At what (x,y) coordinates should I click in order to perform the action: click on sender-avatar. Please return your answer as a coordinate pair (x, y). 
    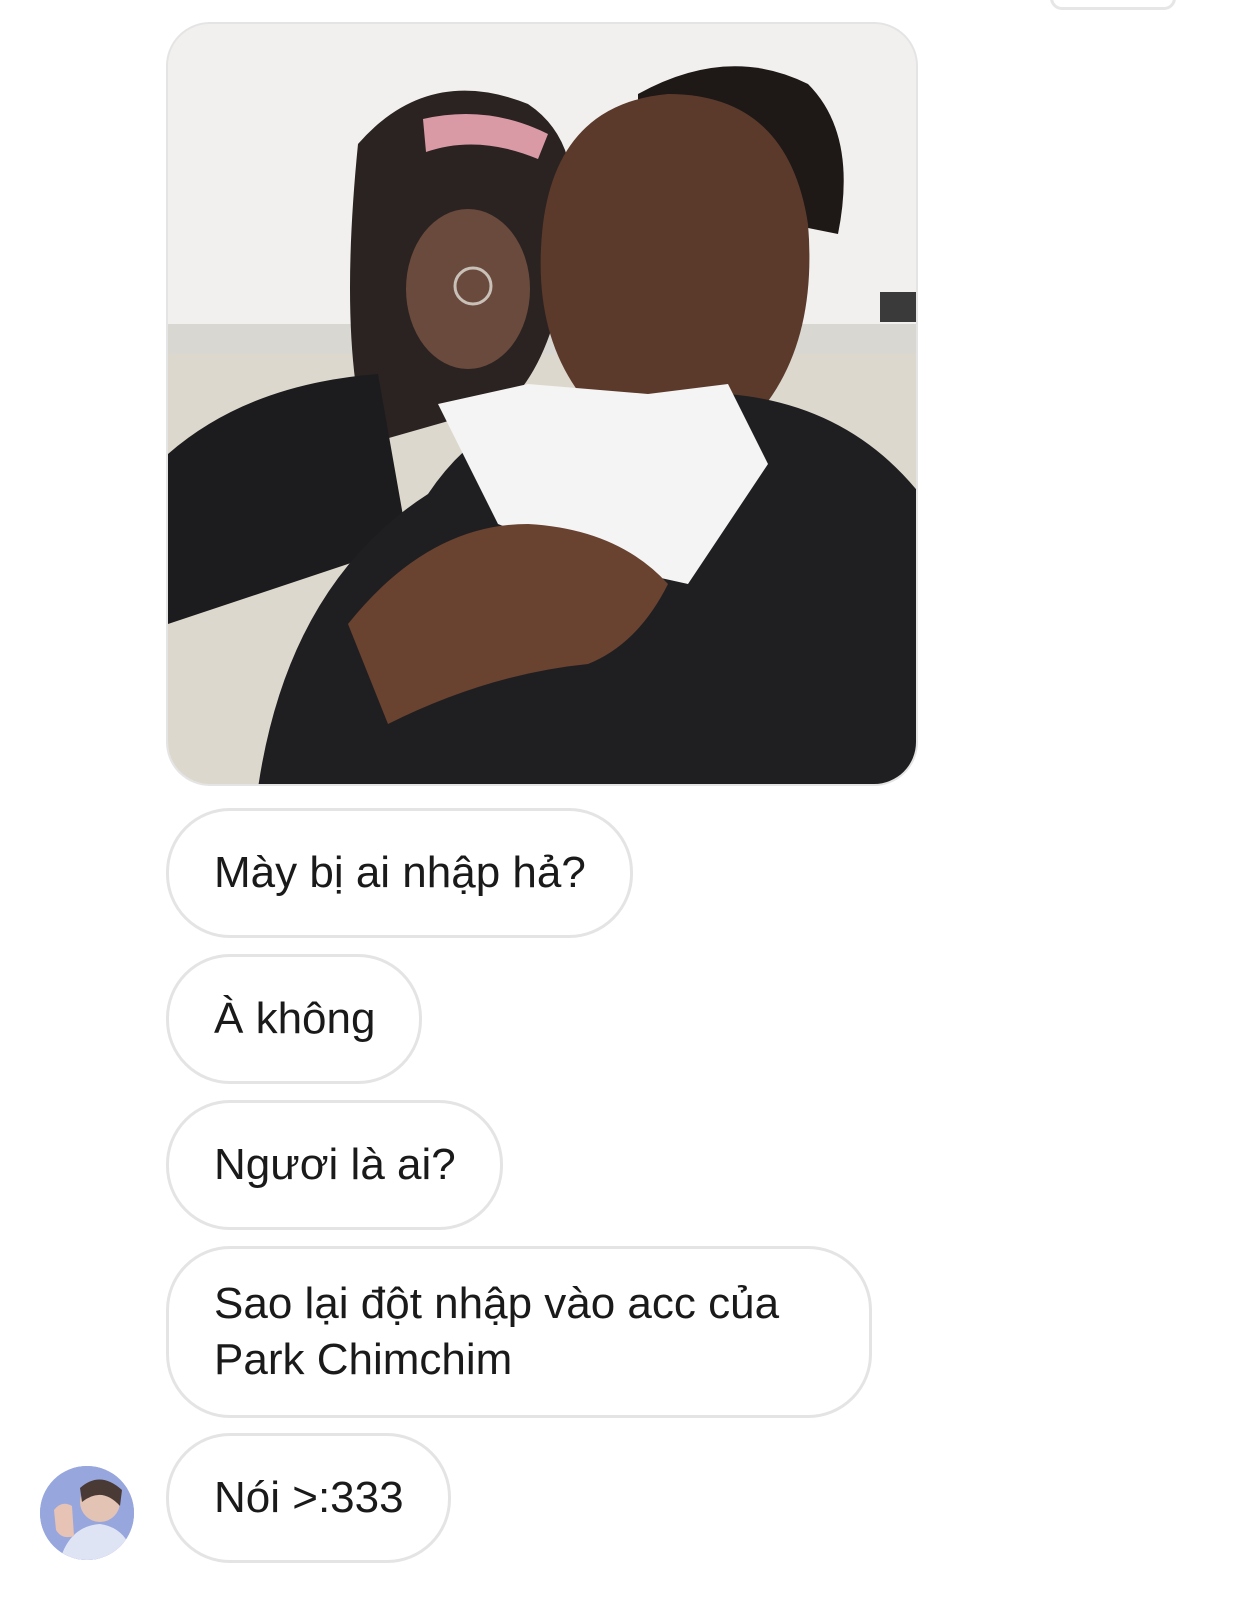
    Looking at the image, I should click on (87, 1513).